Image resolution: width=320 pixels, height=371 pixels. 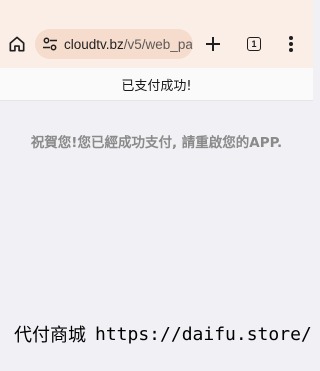 I want to click on home-icon, so click(x=17, y=44).